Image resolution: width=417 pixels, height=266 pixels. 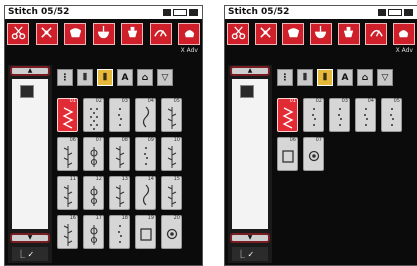 What do you see at coordinates (189, 50) in the screenshot?
I see `side-label: X Adv` at bounding box center [189, 50].